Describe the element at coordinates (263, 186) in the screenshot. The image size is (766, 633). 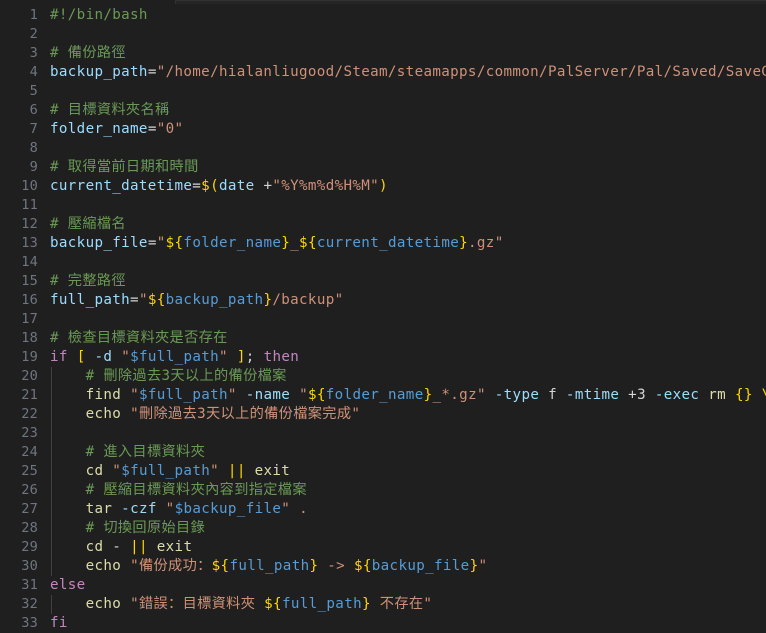
I see `code-token: +` at that location.